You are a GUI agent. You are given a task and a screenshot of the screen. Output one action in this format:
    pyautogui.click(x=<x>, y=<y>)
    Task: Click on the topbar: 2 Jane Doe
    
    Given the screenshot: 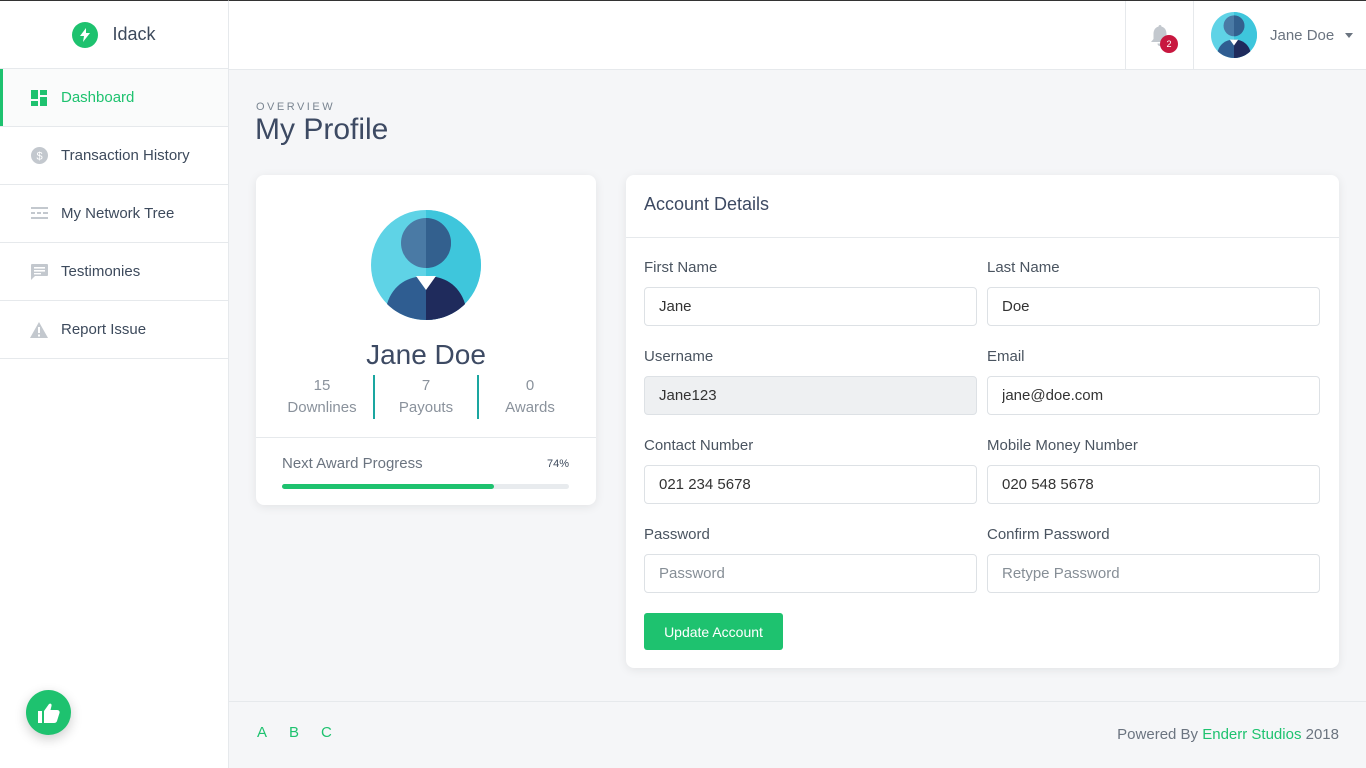 What is the action you would take?
    pyautogui.click(x=797, y=35)
    